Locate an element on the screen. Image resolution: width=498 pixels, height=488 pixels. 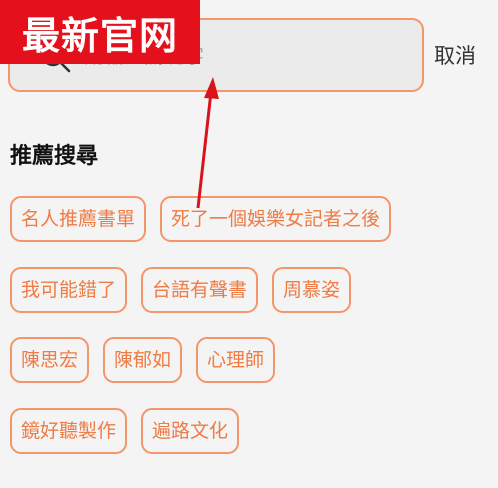
tag-chip: 台語有聲書 is located at coordinates (200, 290).